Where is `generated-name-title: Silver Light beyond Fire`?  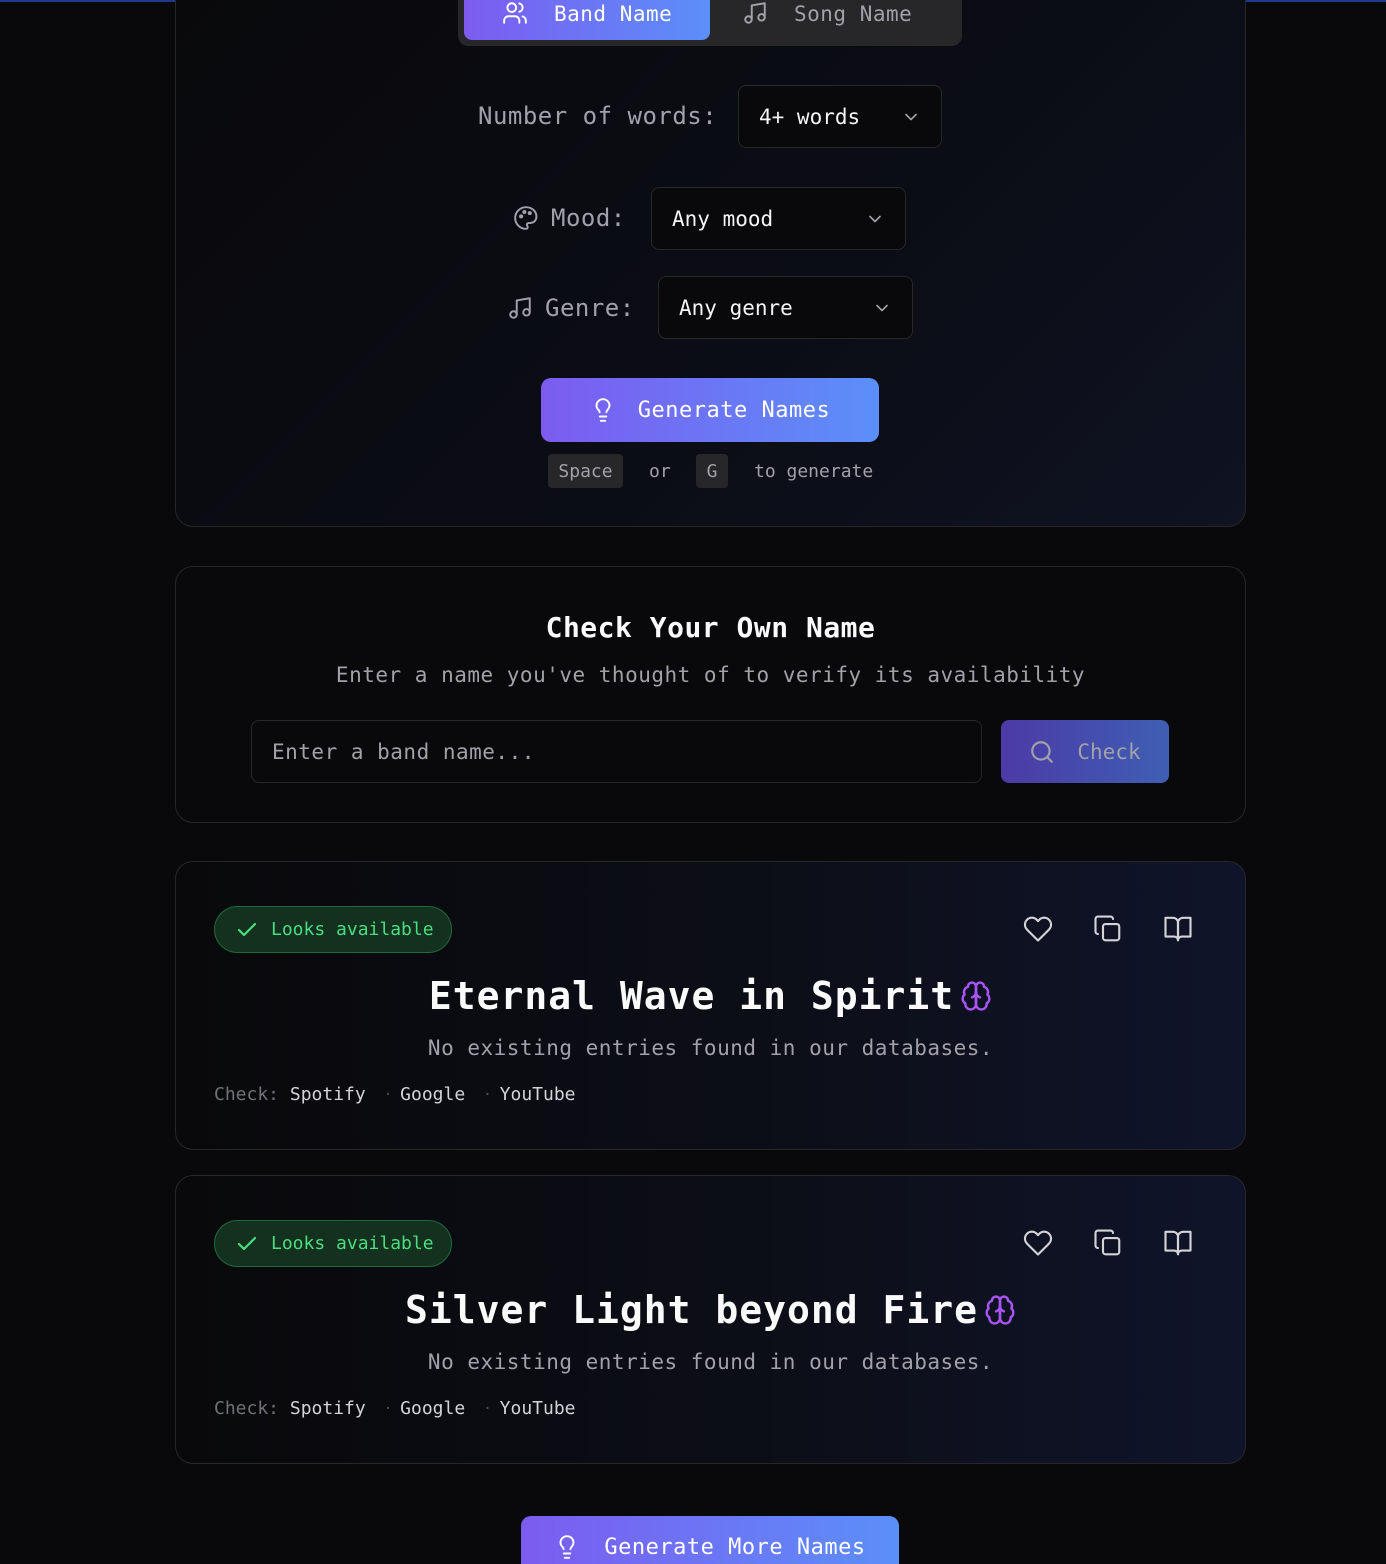 generated-name-title: Silver Light beyond Fire is located at coordinates (710, 1310).